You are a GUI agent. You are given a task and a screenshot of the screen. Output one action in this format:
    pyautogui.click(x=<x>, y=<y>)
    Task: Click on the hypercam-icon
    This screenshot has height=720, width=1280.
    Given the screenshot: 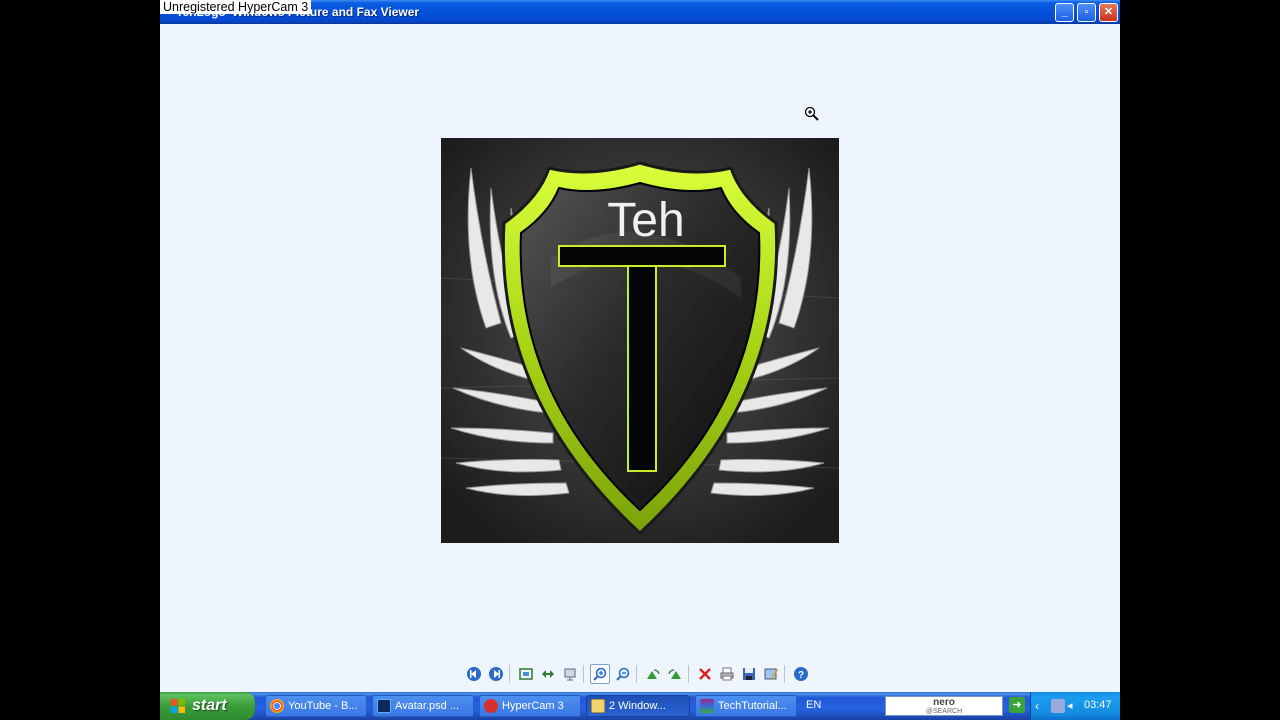 What is the action you would take?
    pyautogui.click(x=491, y=706)
    